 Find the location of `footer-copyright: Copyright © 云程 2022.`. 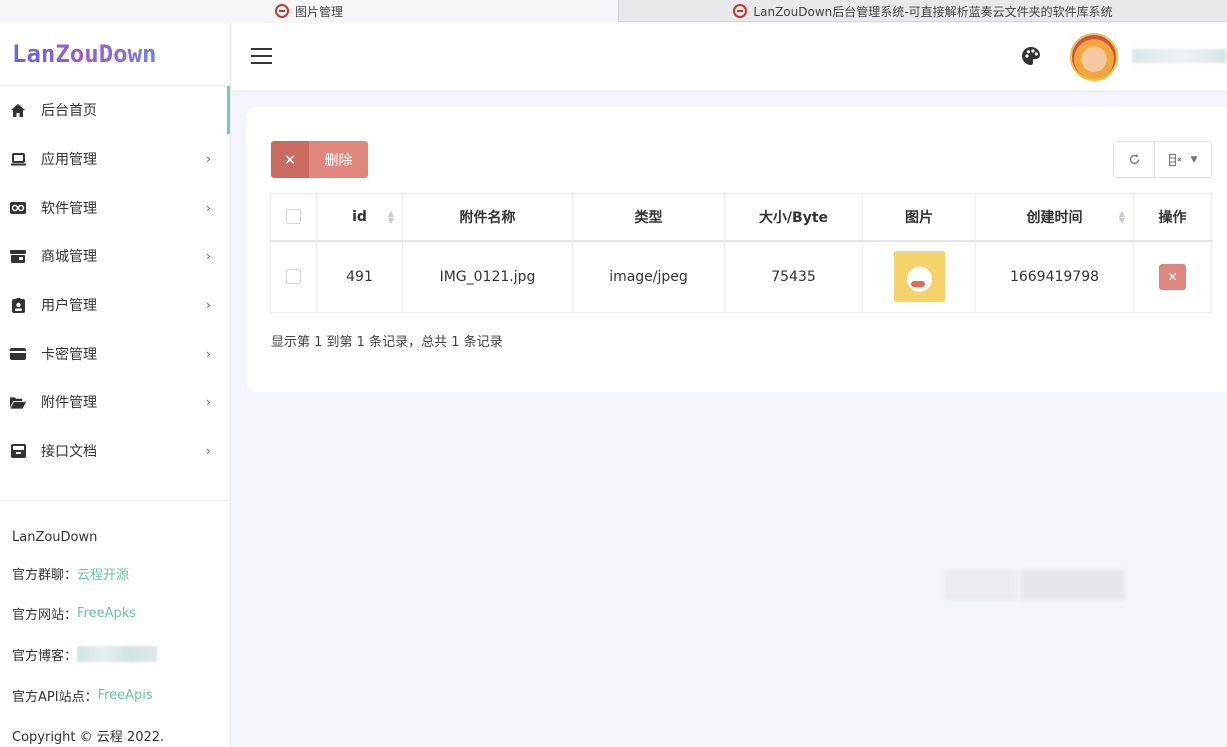

footer-copyright: Copyright © 云程 2022. is located at coordinates (88, 738).